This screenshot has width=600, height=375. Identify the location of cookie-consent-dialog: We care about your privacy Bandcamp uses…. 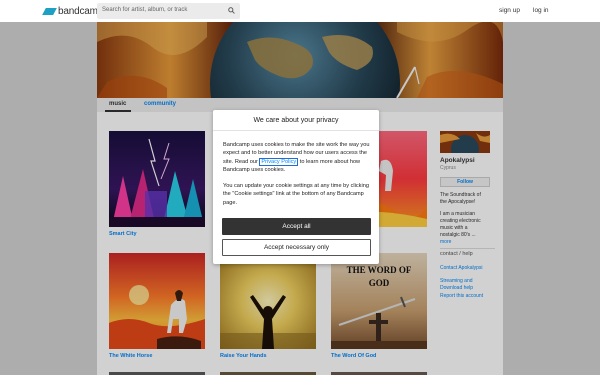
(296, 187).